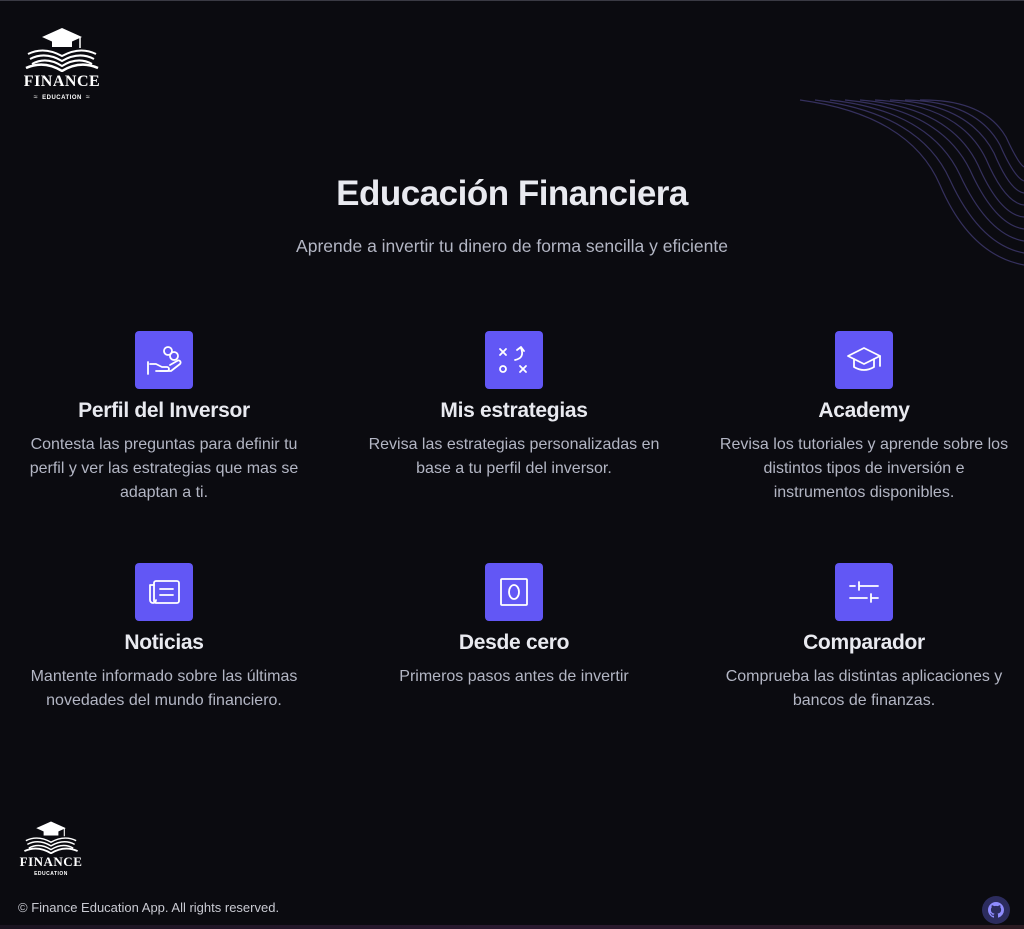 The width and height of the screenshot is (1024, 929). What do you see at coordinates (164, 642) in the screenshot?
I see `feature-title: Noticias` at bounding box center [164, 642].